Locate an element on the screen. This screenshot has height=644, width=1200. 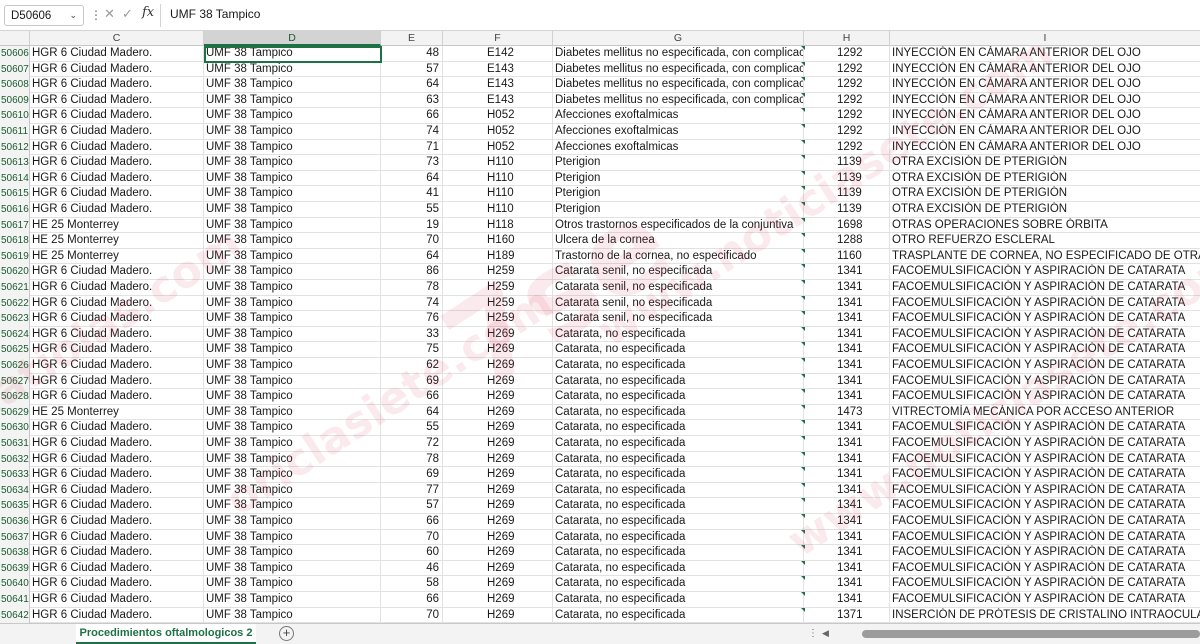
row-header: 50623 is located at coordinates (15, 319).